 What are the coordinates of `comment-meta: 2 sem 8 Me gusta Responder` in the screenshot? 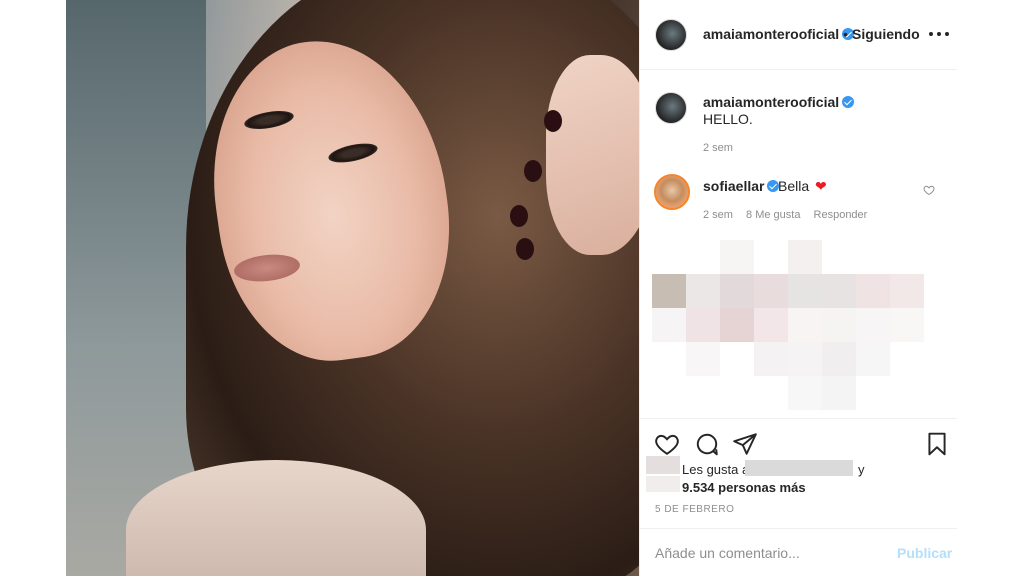 It's located at (790, 215).